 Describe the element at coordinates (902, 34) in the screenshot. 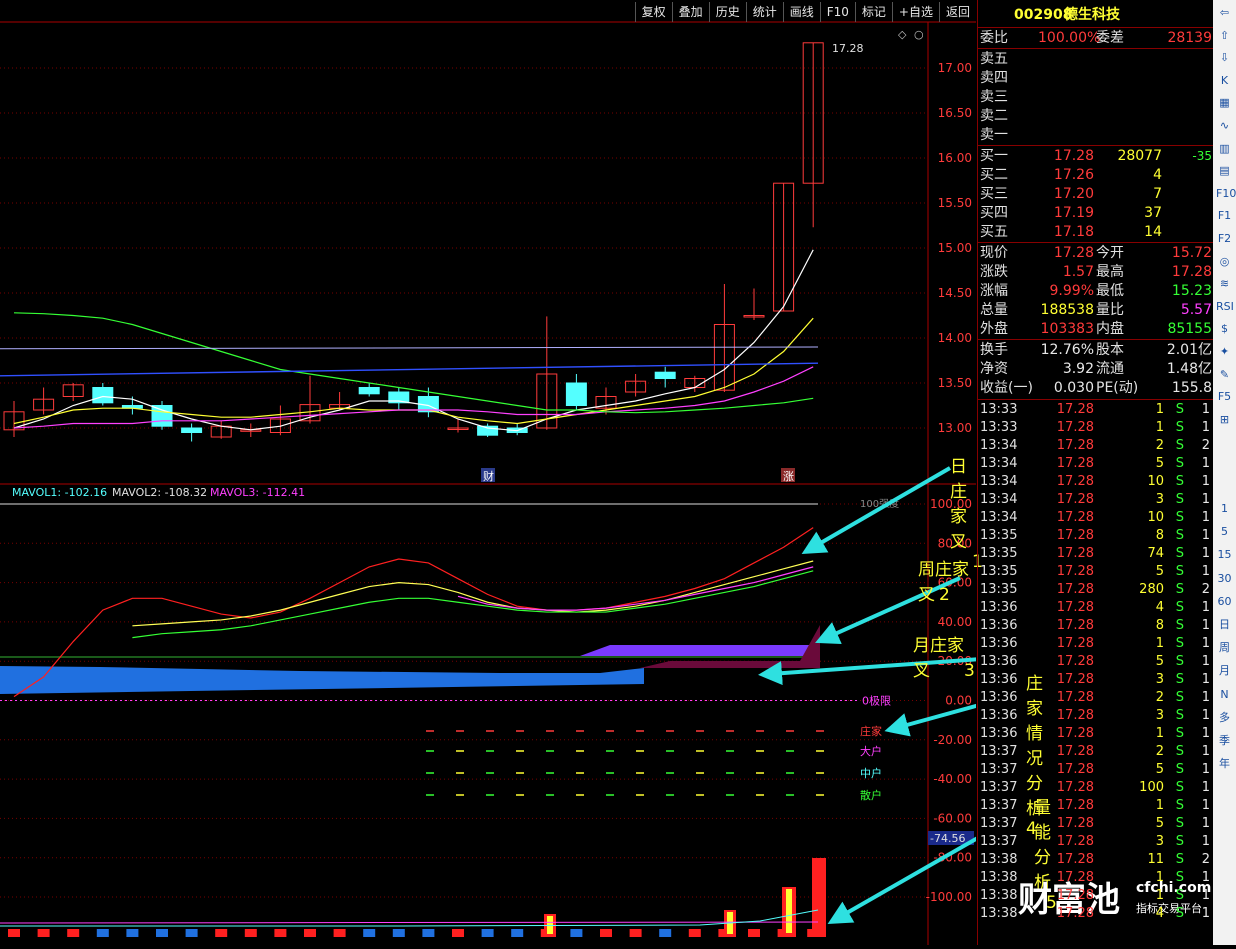

I see `diamond-icon: ◇` at that location.